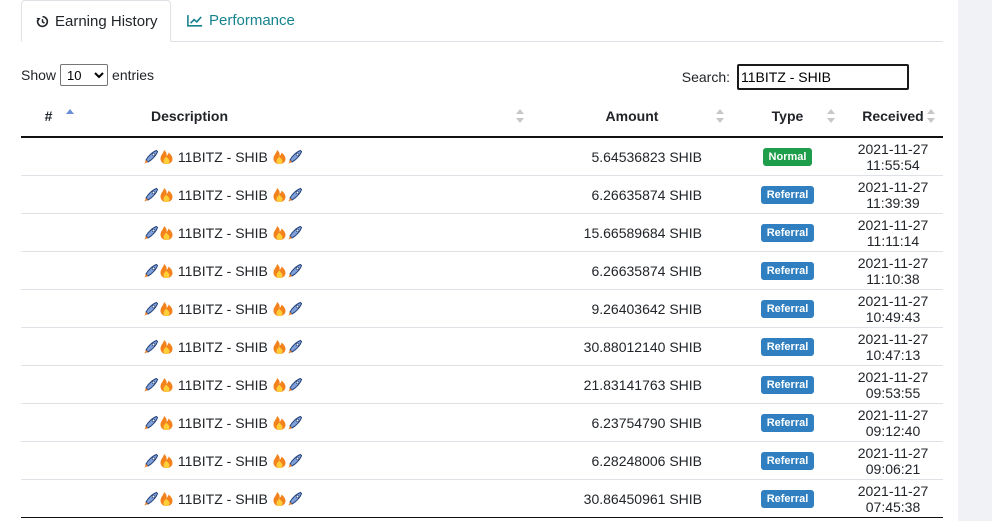 This screenshot has width=992, height=521. I want to click on column-header-num: #, so click(48, 117).